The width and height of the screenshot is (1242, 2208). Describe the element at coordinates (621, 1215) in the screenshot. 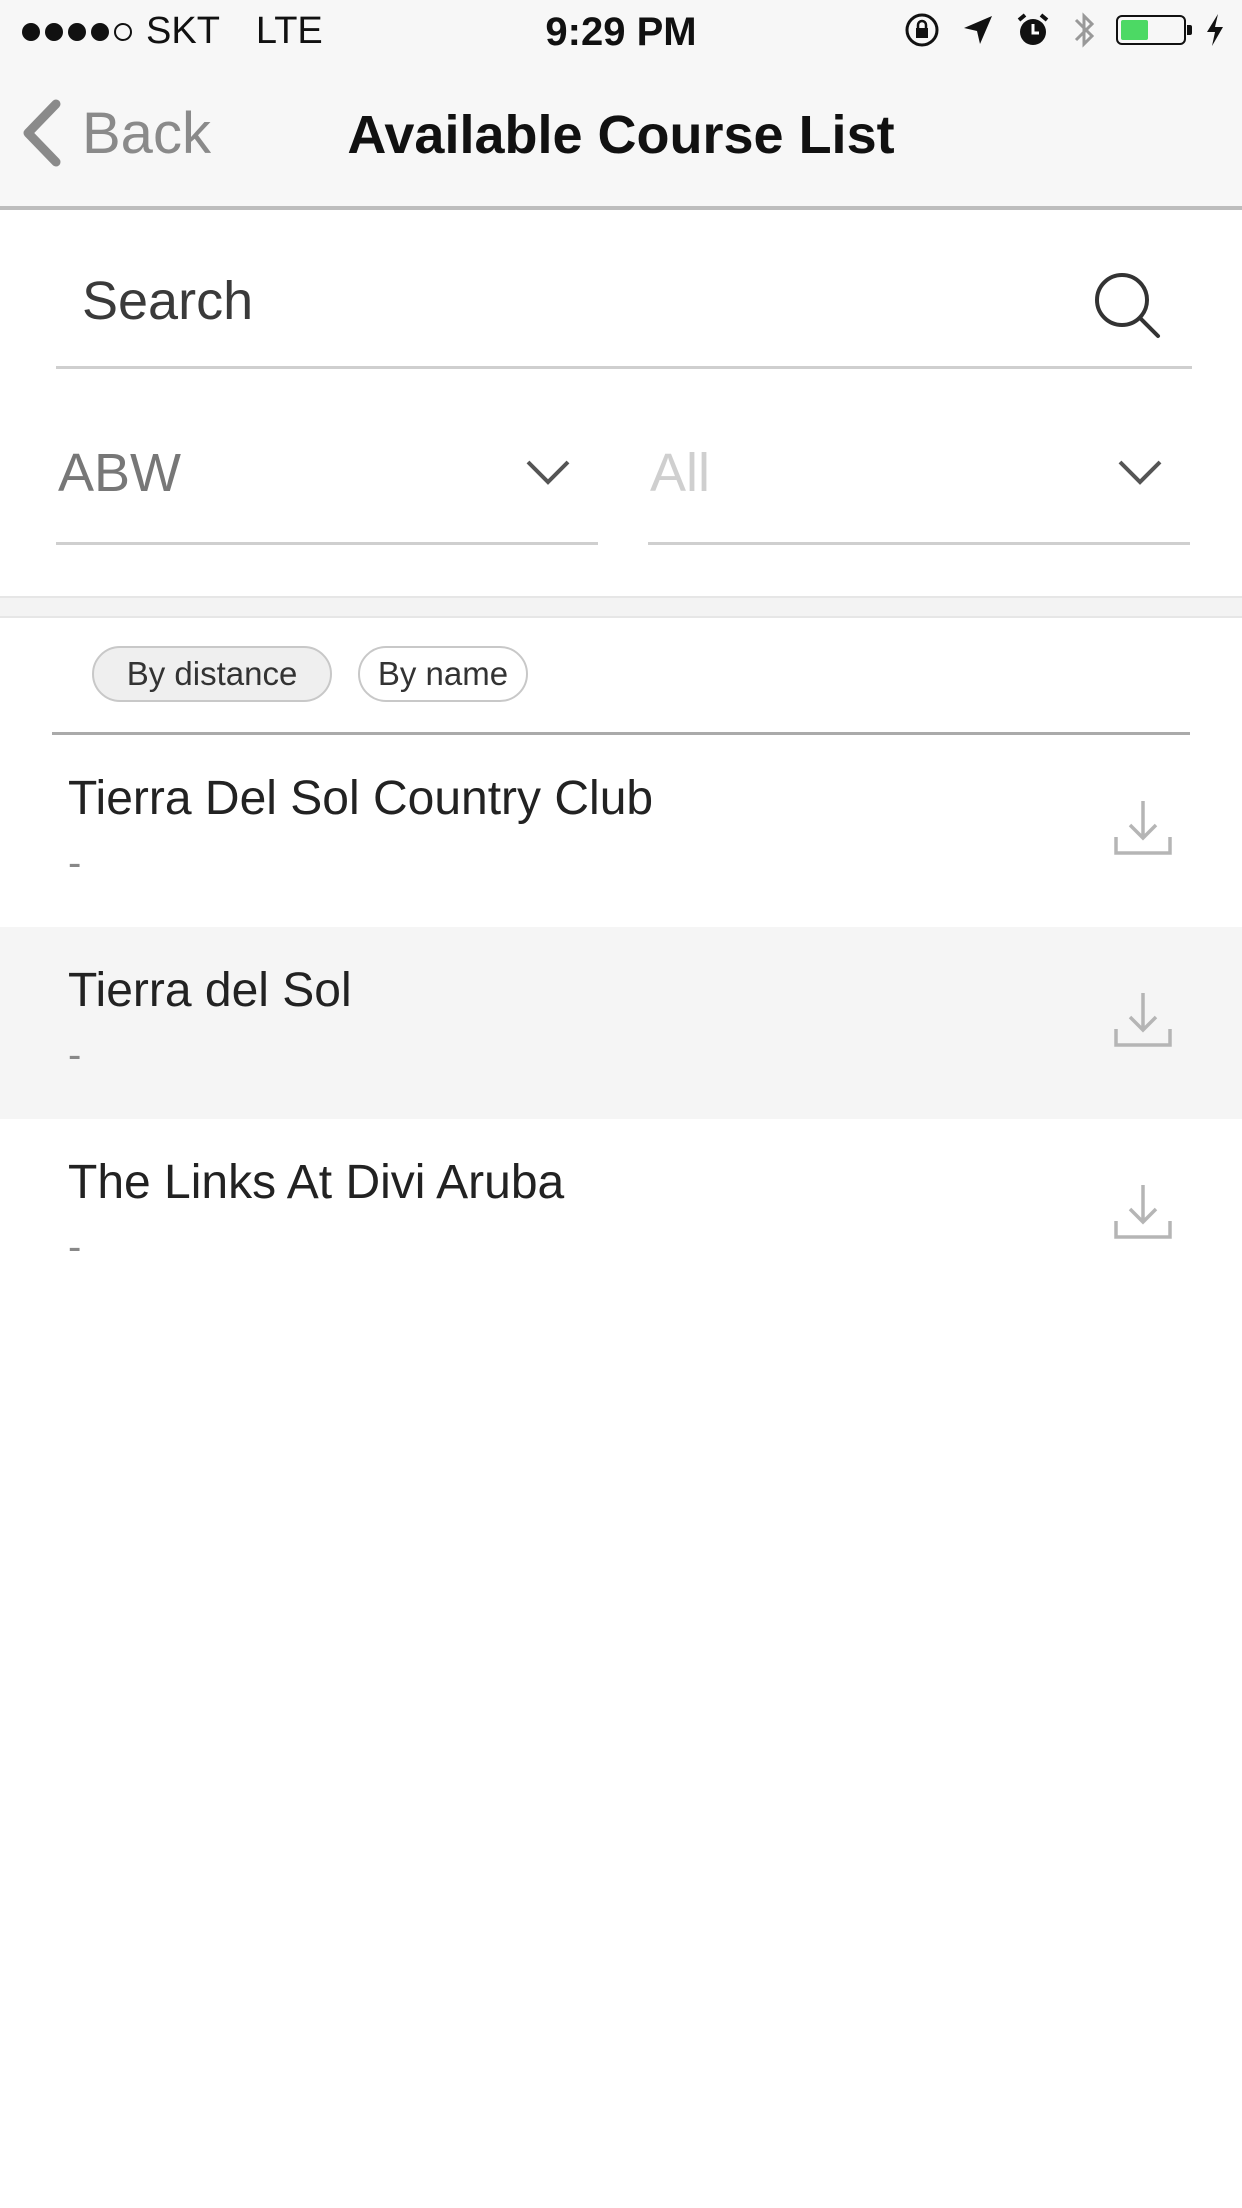

I see `list-item: The Links At Divi Aruba -` at that location.